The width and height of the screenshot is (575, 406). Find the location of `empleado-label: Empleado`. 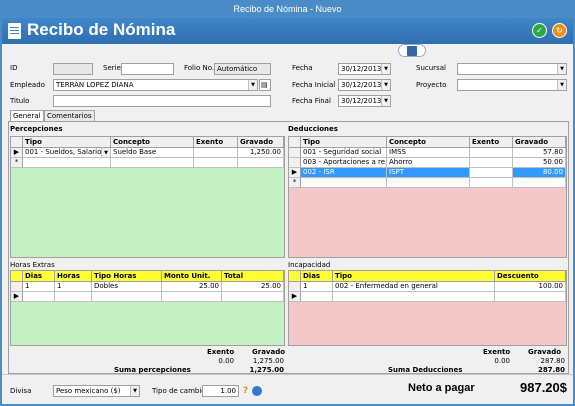

empleado-label: Empleado is located at coordinates (27, 85).